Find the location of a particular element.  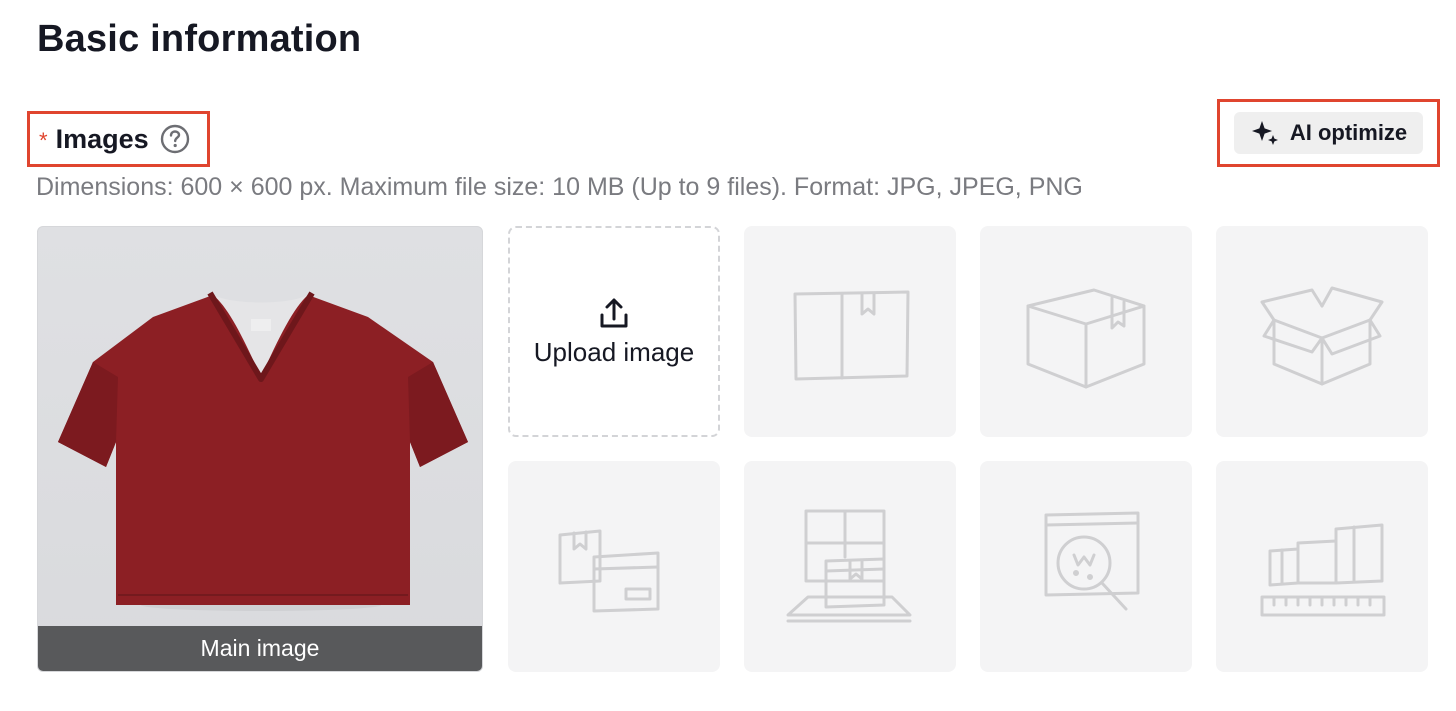

box-front-icon is located at coordinates (851, 335).